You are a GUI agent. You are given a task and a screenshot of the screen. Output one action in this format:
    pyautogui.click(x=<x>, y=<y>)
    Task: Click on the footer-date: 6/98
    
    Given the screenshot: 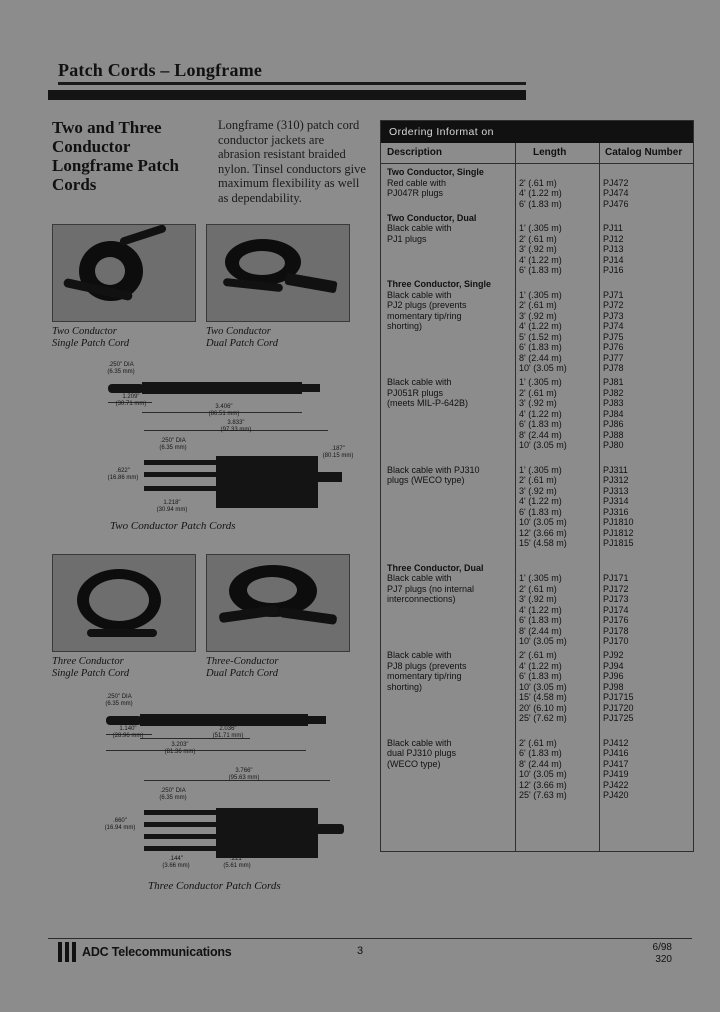 What is the action you would take?
    pyautogui.click(x=662, y=947)
    